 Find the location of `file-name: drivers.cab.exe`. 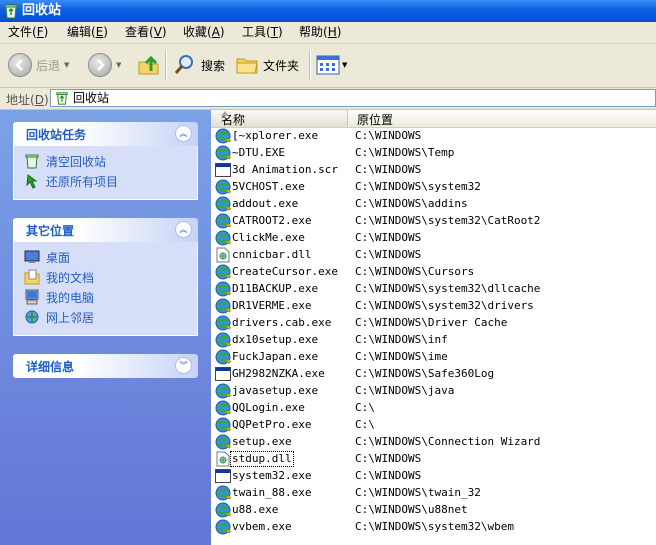

file-name: drivers.cab.exe is located at coordinates (282, 322).